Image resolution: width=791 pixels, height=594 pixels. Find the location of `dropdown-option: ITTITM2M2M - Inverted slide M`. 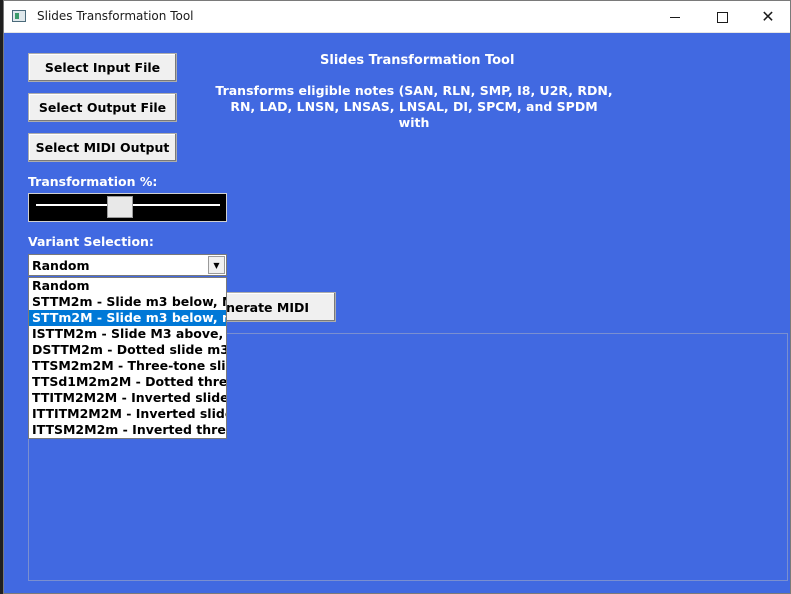

dropdown-option: ITTITM2M2M - Inverted slide M is located at coordinates (127, 414).